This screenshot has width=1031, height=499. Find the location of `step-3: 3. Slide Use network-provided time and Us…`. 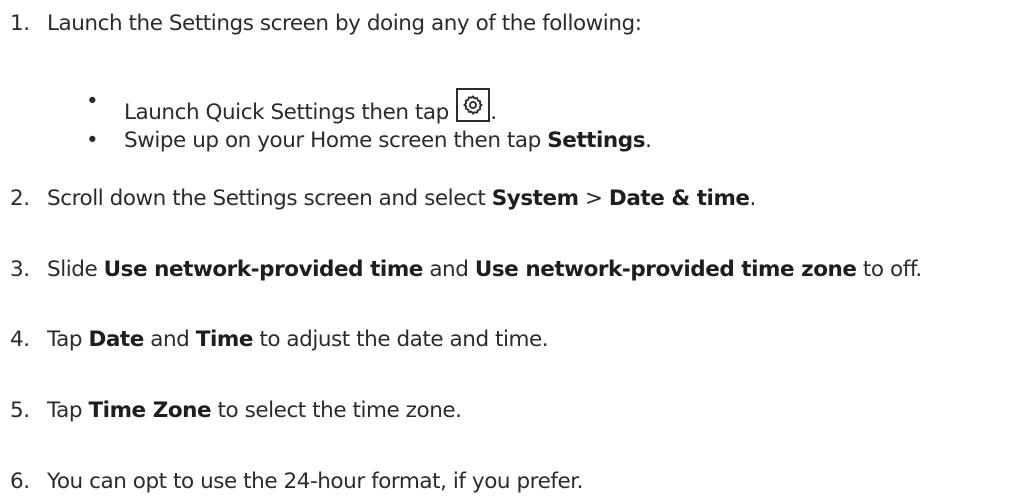

step-3: 3. Slide Use network-provided time and Us… is located at coordinates (461, 270).